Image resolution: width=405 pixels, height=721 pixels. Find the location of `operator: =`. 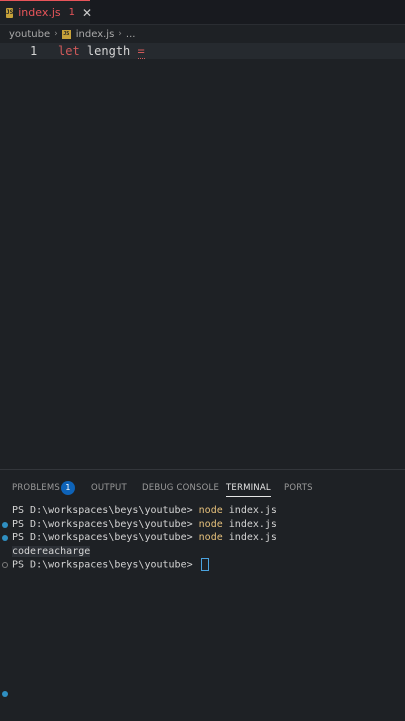

operator: = is located at coordinates (141, 51).